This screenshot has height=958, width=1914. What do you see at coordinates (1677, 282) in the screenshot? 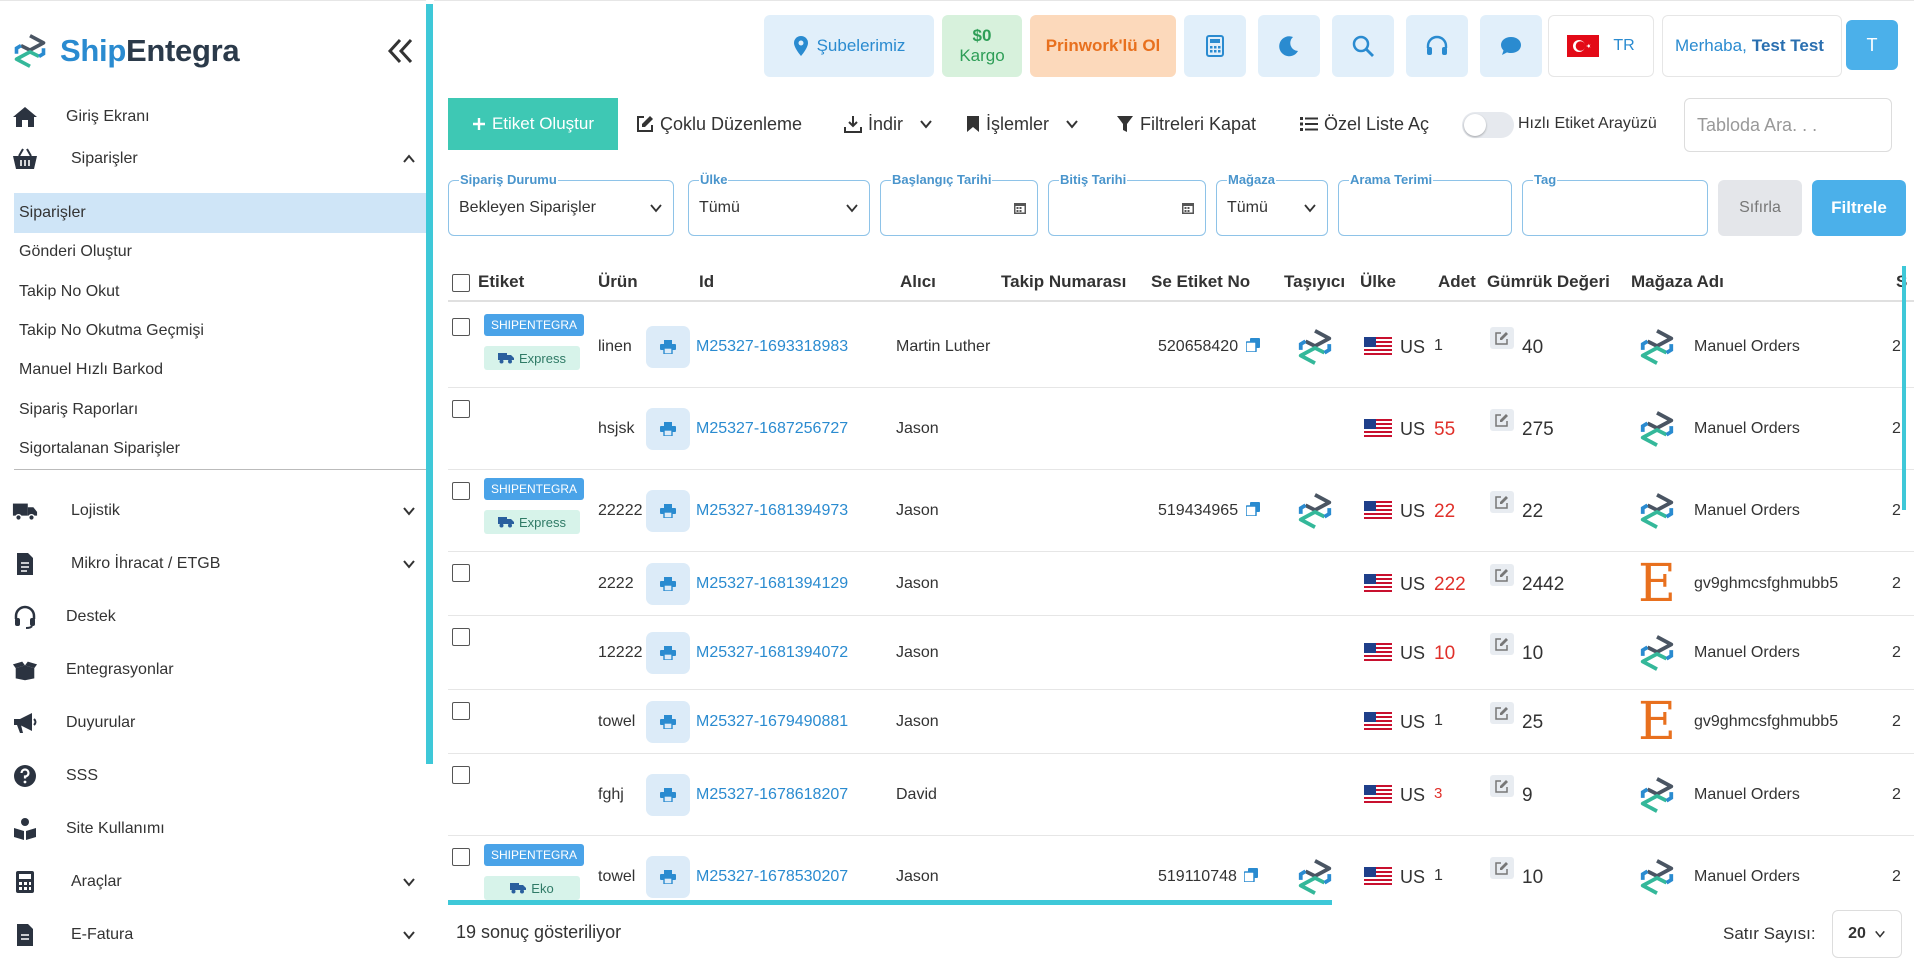
I see `header-magaza-adi: Mağaza Adı` at bounding box center [1677, 282].